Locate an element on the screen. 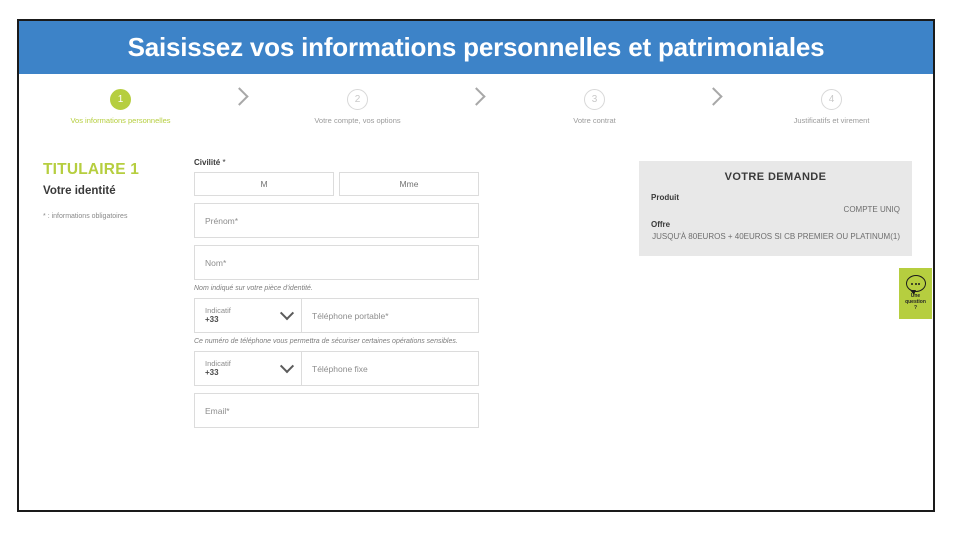 Image resolution: width=960 pixels, height=540 pixels. stepper-step-2: 2 Votre compte, vos options is located at coordinates (357, 107).